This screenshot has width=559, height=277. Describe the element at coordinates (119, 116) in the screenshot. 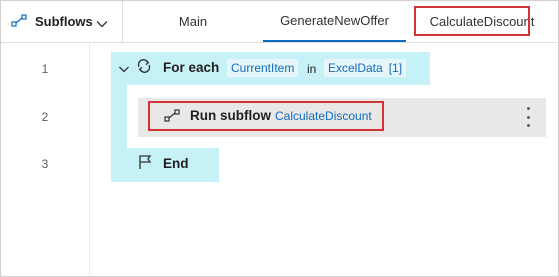

I see `foreach-scope-bar` at that location.